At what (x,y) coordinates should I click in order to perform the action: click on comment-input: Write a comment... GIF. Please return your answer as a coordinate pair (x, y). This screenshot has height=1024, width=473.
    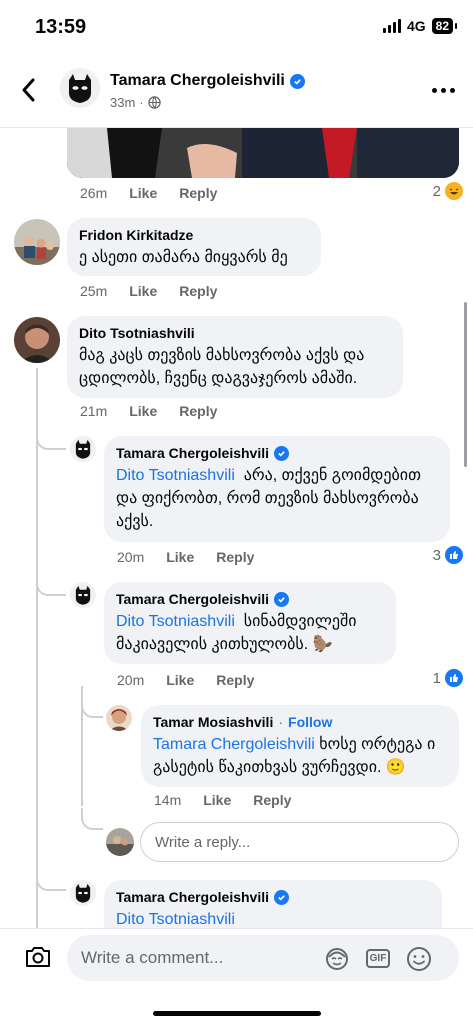
    Looking at the image, I should click on (263, 958).